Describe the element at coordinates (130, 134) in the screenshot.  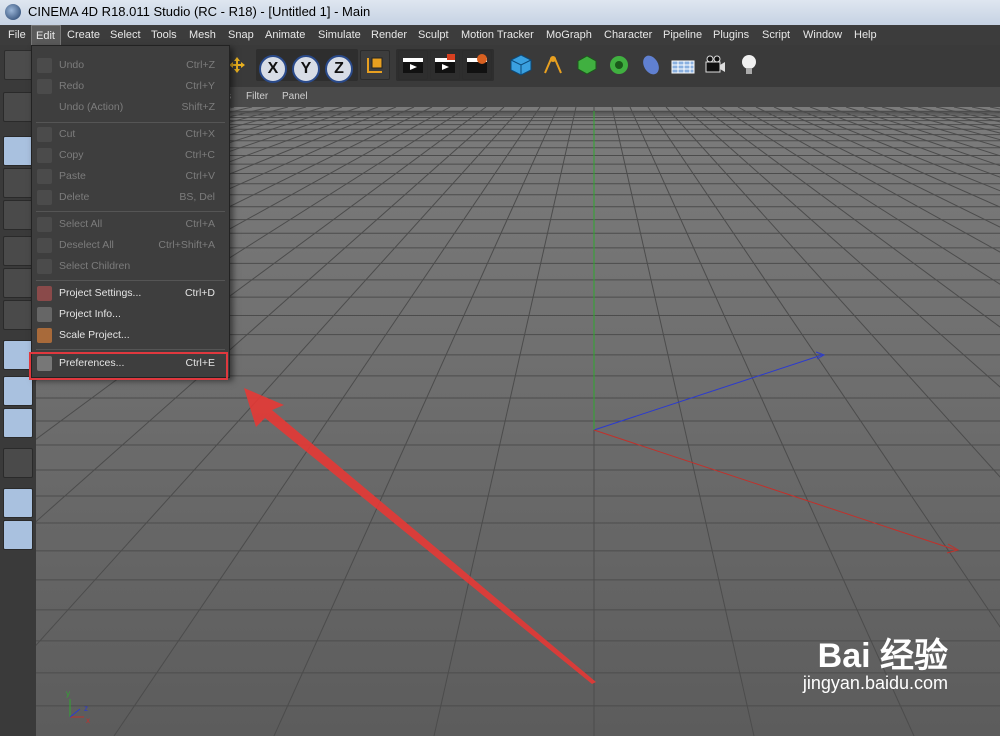
I see `edit-menu-cut: Cut Ctrl+X` at that location.